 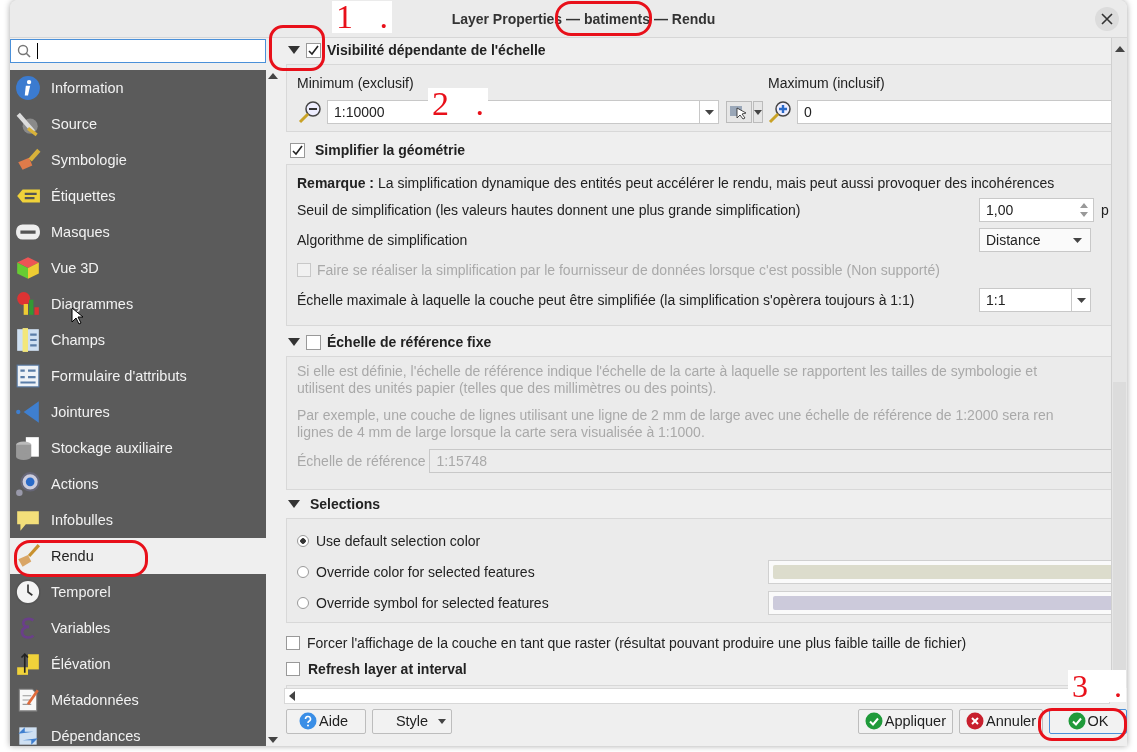 I want to click on unit-label: p, so click(x=1105, y=210).